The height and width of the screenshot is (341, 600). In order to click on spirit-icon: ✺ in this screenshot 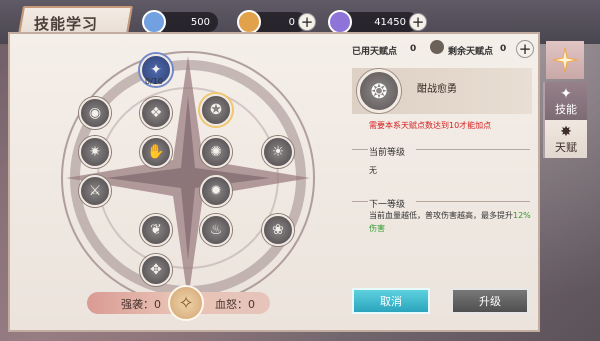, I will do `click(216, 152)`.